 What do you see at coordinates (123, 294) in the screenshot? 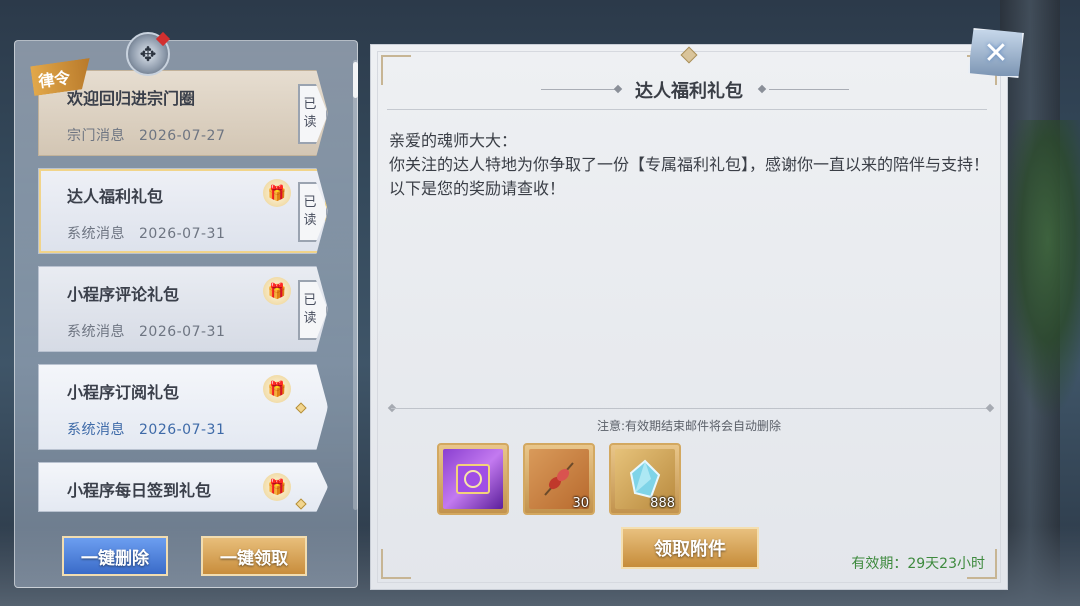
I see `mail-title: 小程序评论礼包` at bounding box center [123, 294].